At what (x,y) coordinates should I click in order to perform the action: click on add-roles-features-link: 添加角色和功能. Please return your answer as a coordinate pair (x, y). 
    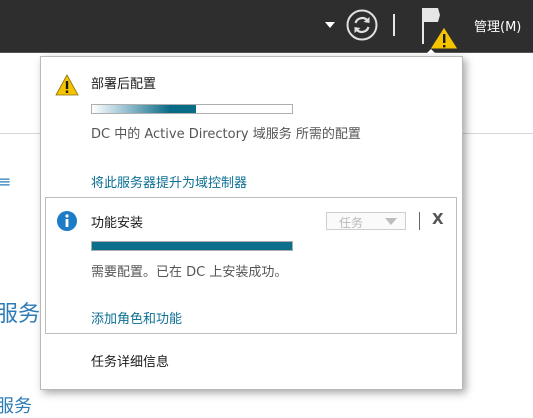
    Looking at the image, I should click on (136, 317).